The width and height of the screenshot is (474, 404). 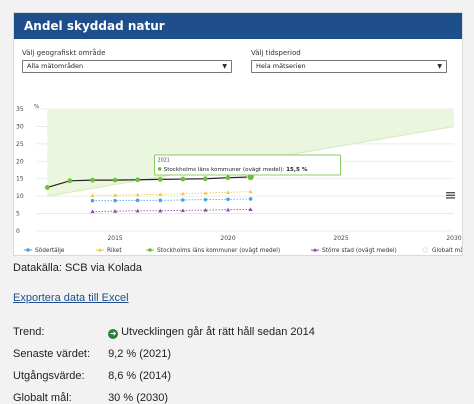 What do you see at coordinates (113, 334) in the screenshot?
I see `arrow-right-circle-icon: ➜` at bounding box center [113, 334].